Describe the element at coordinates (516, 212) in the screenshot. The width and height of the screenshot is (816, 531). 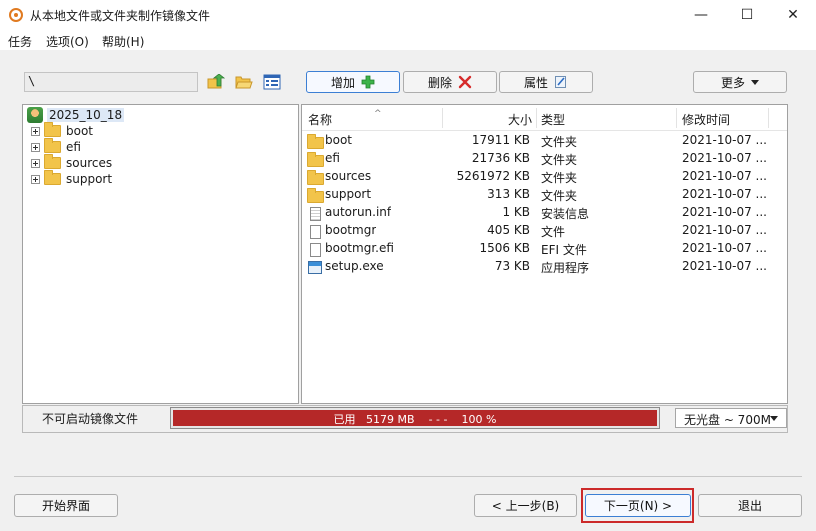
I see `file-size: 1 KB` at that location.